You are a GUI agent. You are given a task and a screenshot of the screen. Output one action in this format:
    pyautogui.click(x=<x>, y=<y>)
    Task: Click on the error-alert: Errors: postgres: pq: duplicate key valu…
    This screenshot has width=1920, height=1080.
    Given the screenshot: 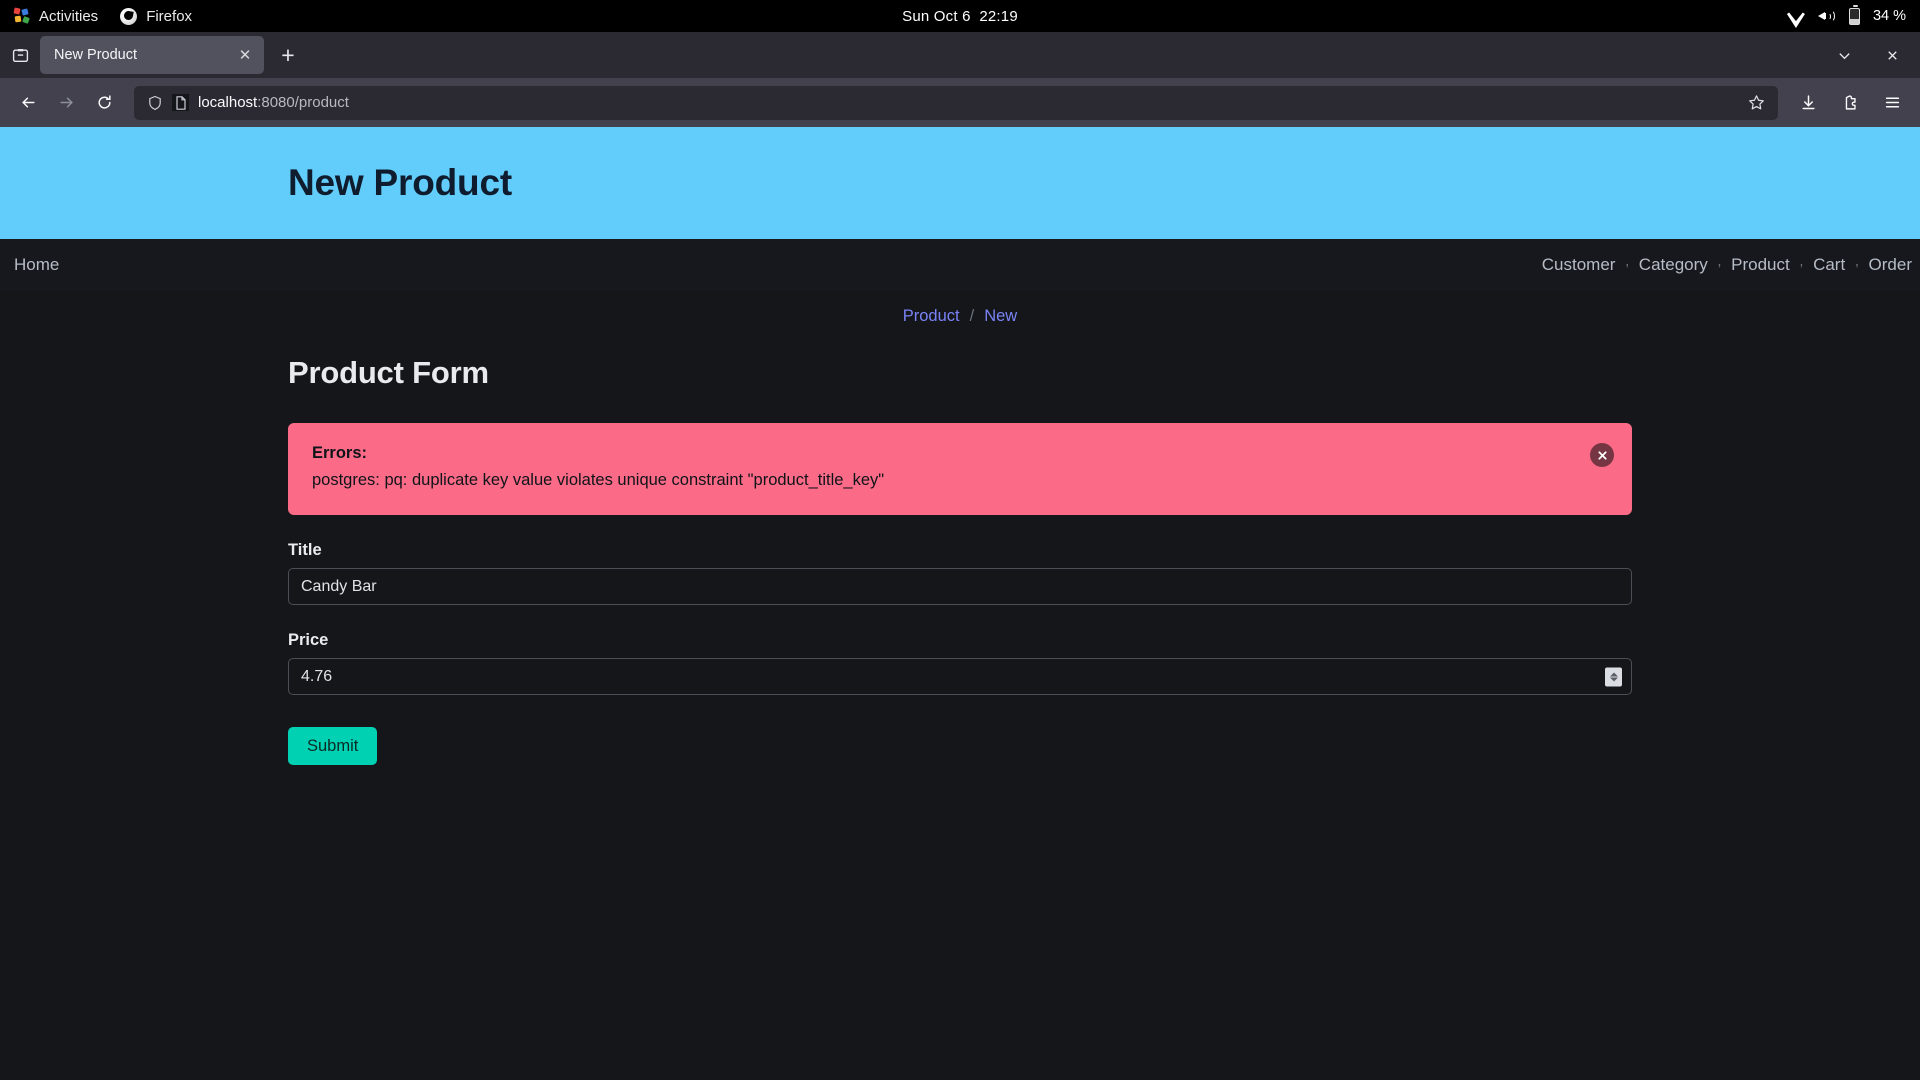 What is the action you would take?
    pyautogui.click(x=960, y=469)
    